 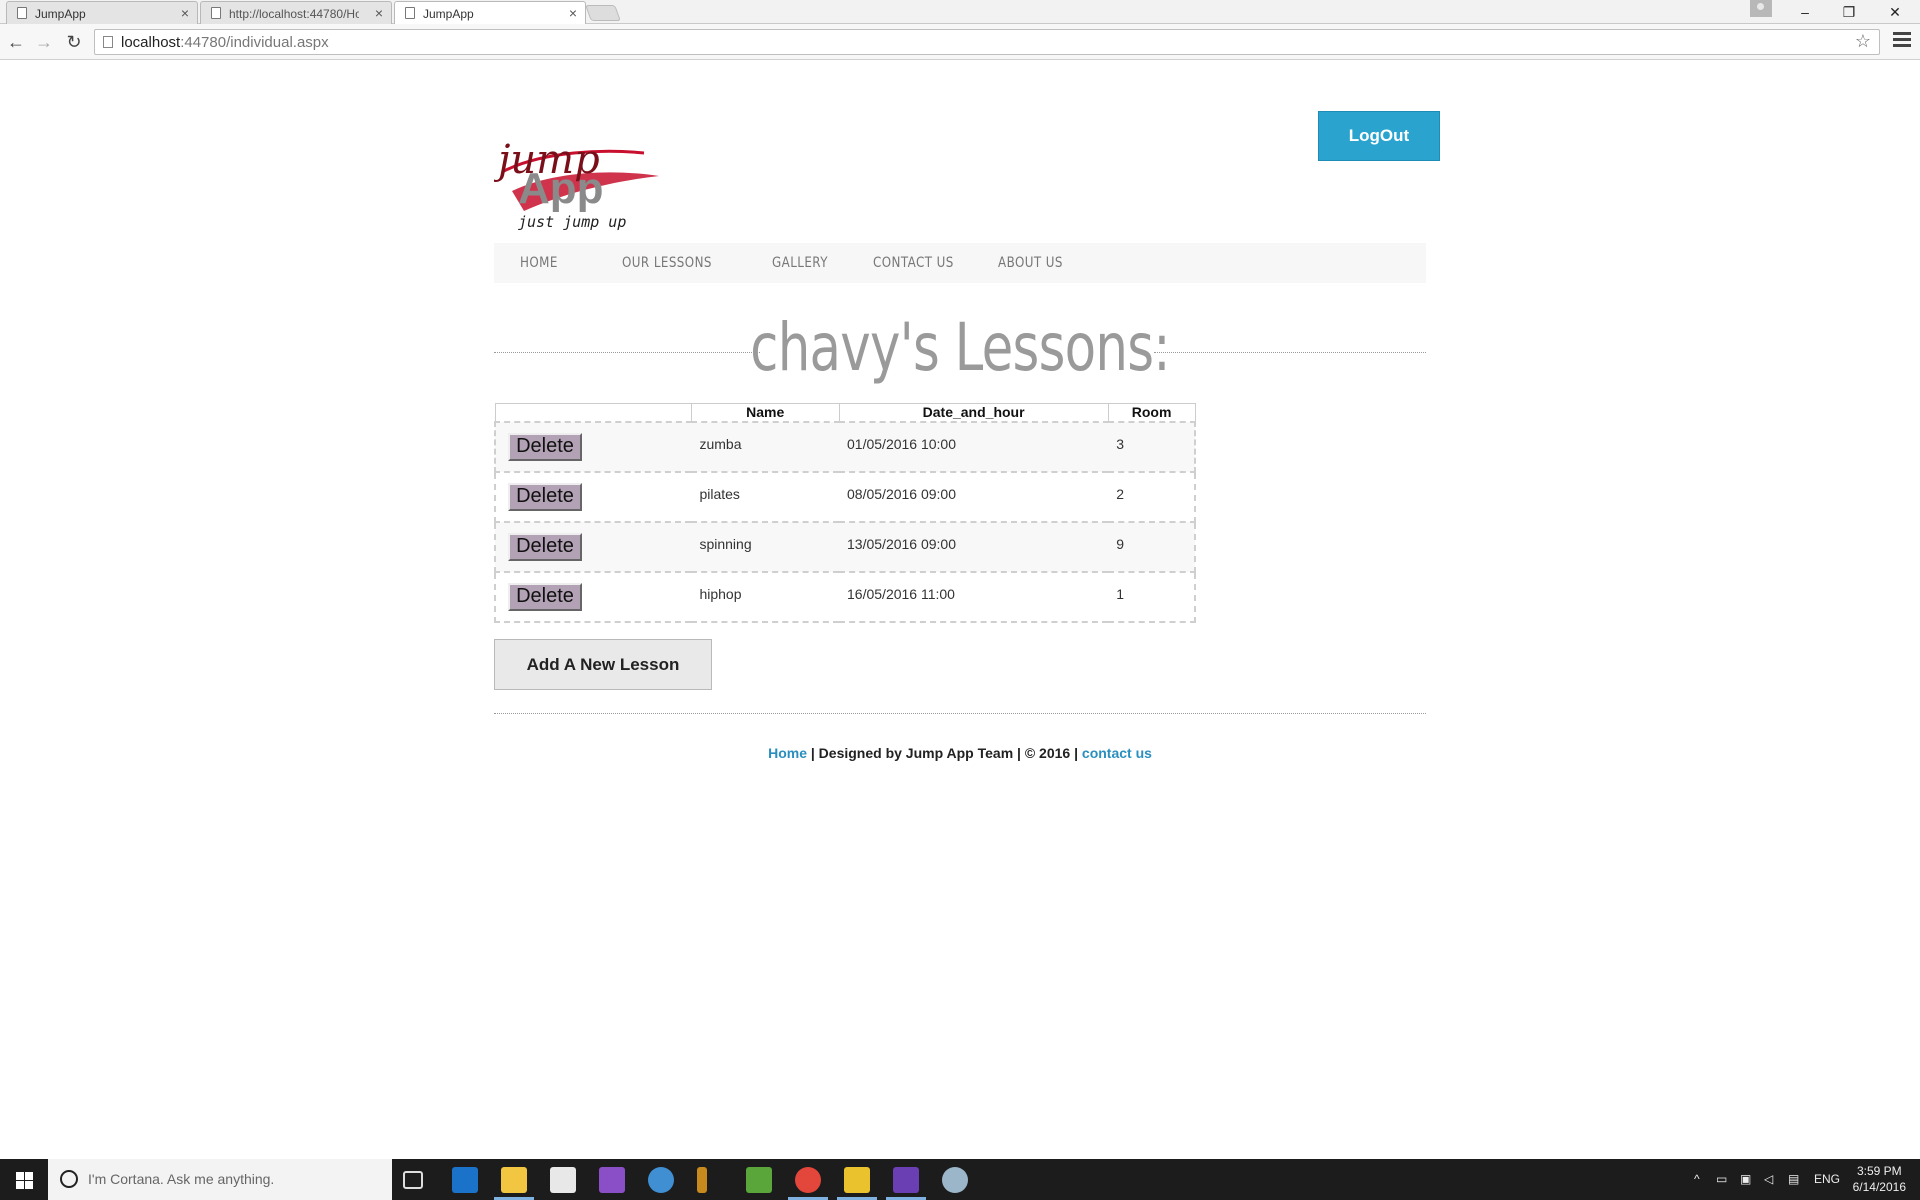 What do you see at coordinates (603, 664) in the screenshot?
I see `add-lesson-button: Add A New Lesson` at bounding box center [603, 664].